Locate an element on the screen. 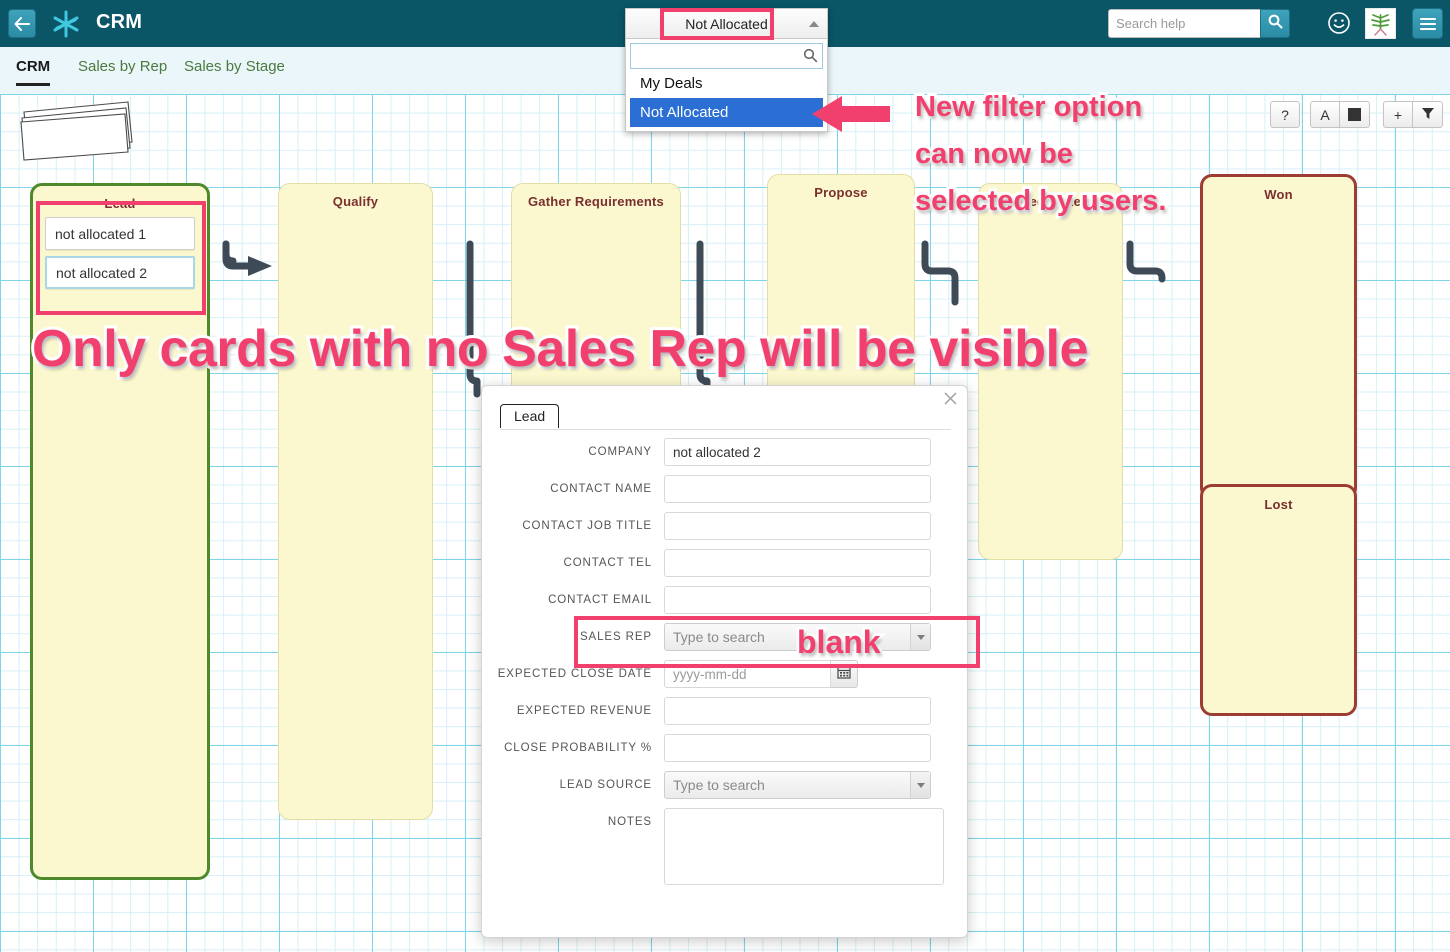 This screenshot has height=952, width=1450. company-field is located at coordinates (797, 452).